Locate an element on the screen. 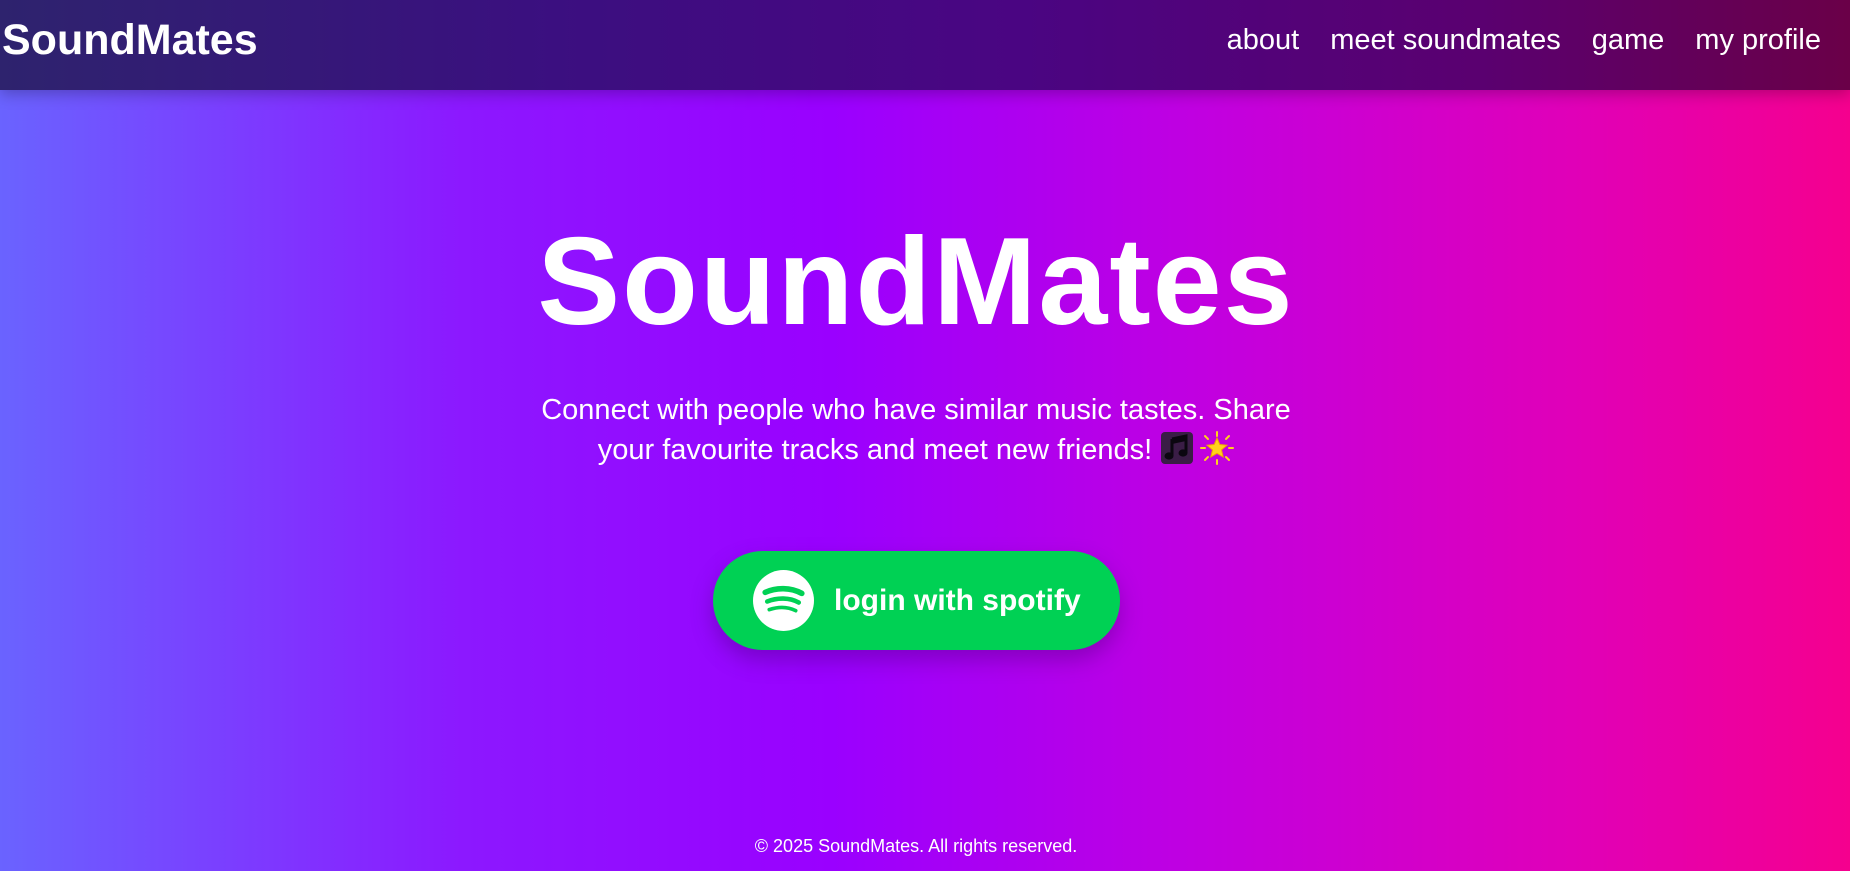 The image size is (1850, 871). nav-link-about: about is located at coordinates (1263, 40).